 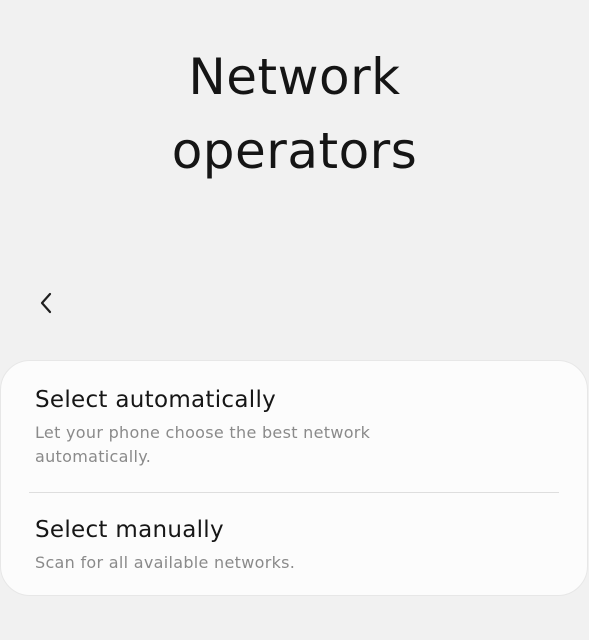 I want to click on back-button, so click(x=46, y=303).